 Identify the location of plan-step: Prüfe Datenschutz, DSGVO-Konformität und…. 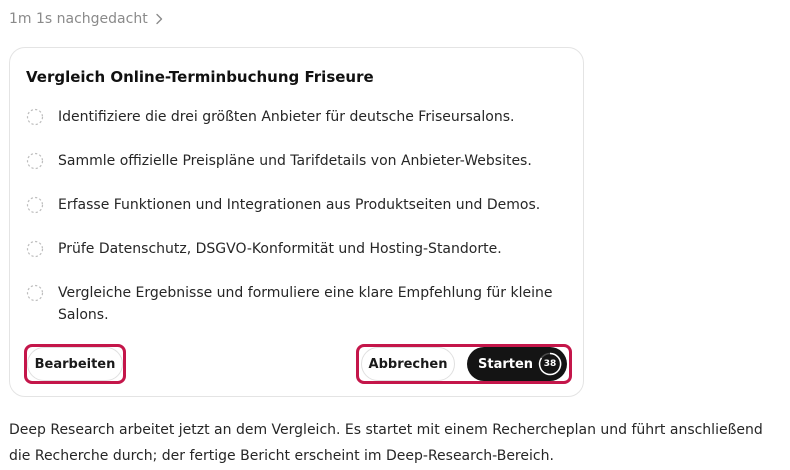
(293, 249).